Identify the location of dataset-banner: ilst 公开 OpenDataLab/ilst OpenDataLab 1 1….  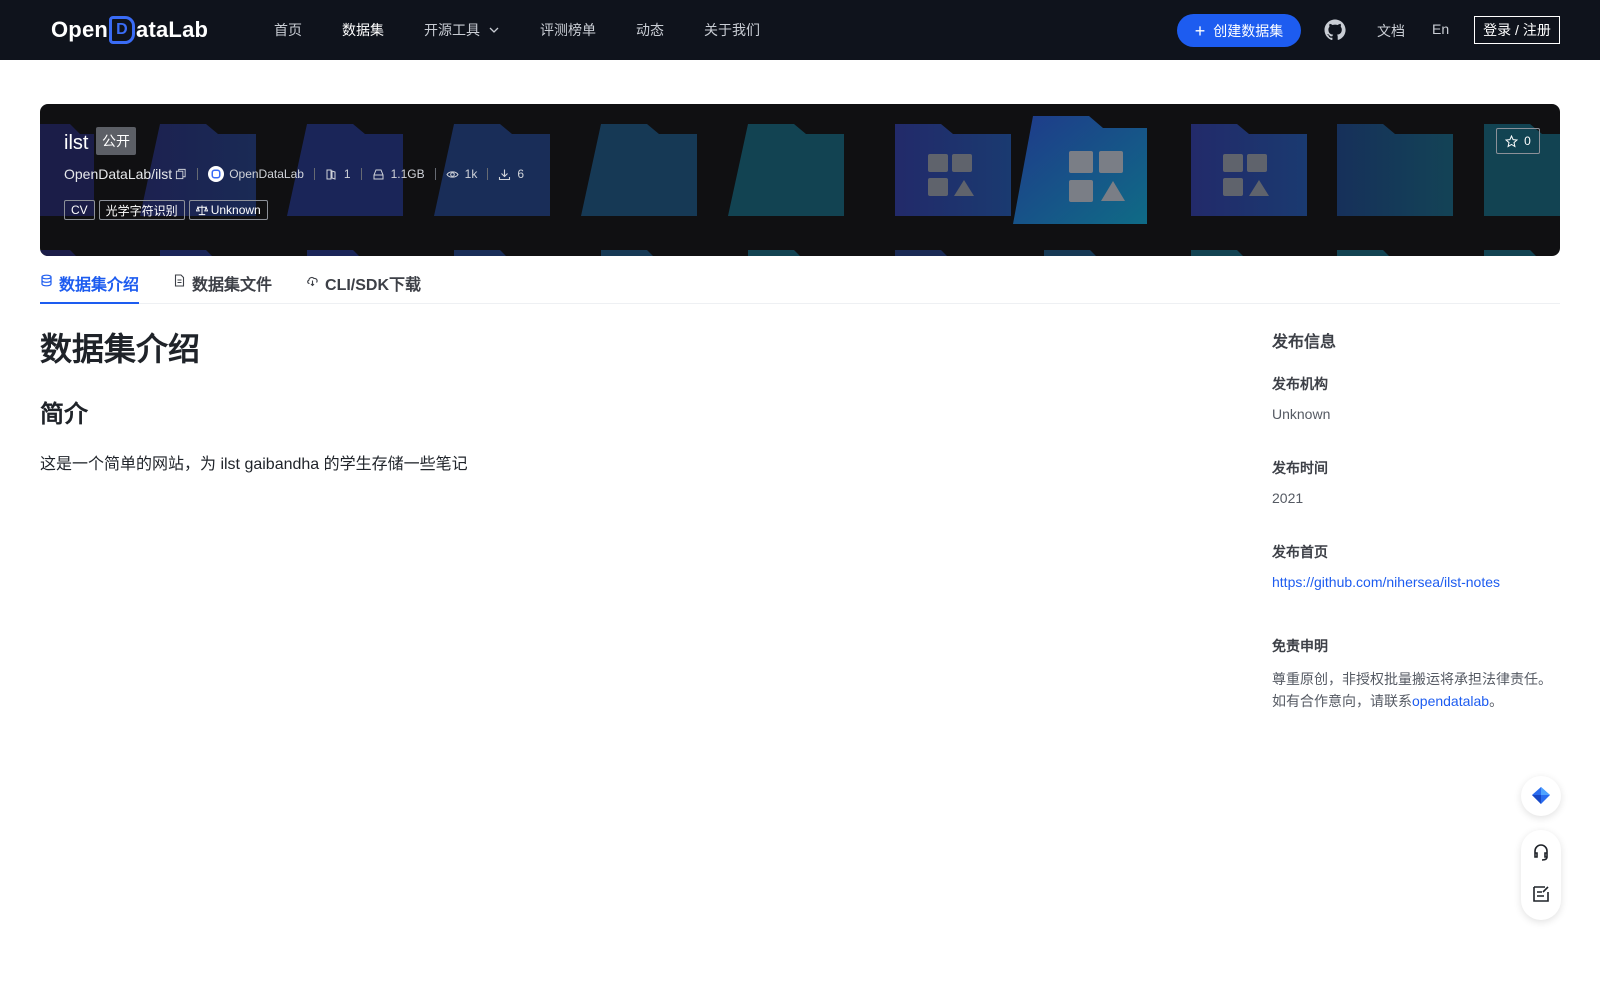
(800, 180).